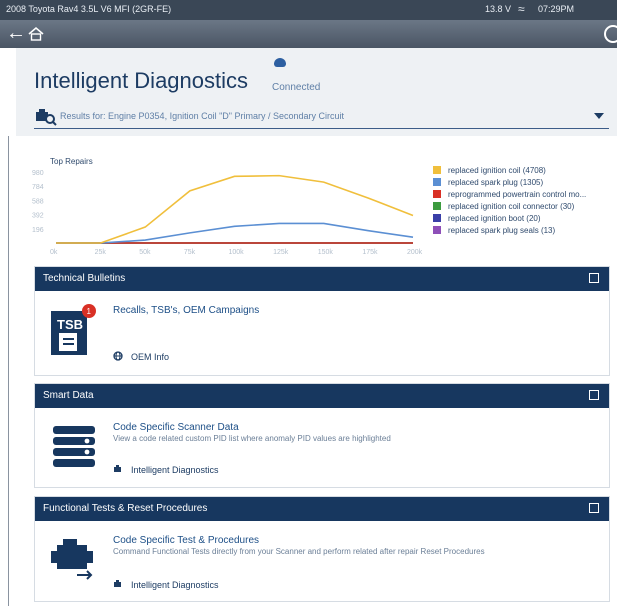 The image size is (617, 606). Describe the element at coordinates (176, 427) in the screenshot. I see `card-heading: Code Specific Scanner Data` at that location.